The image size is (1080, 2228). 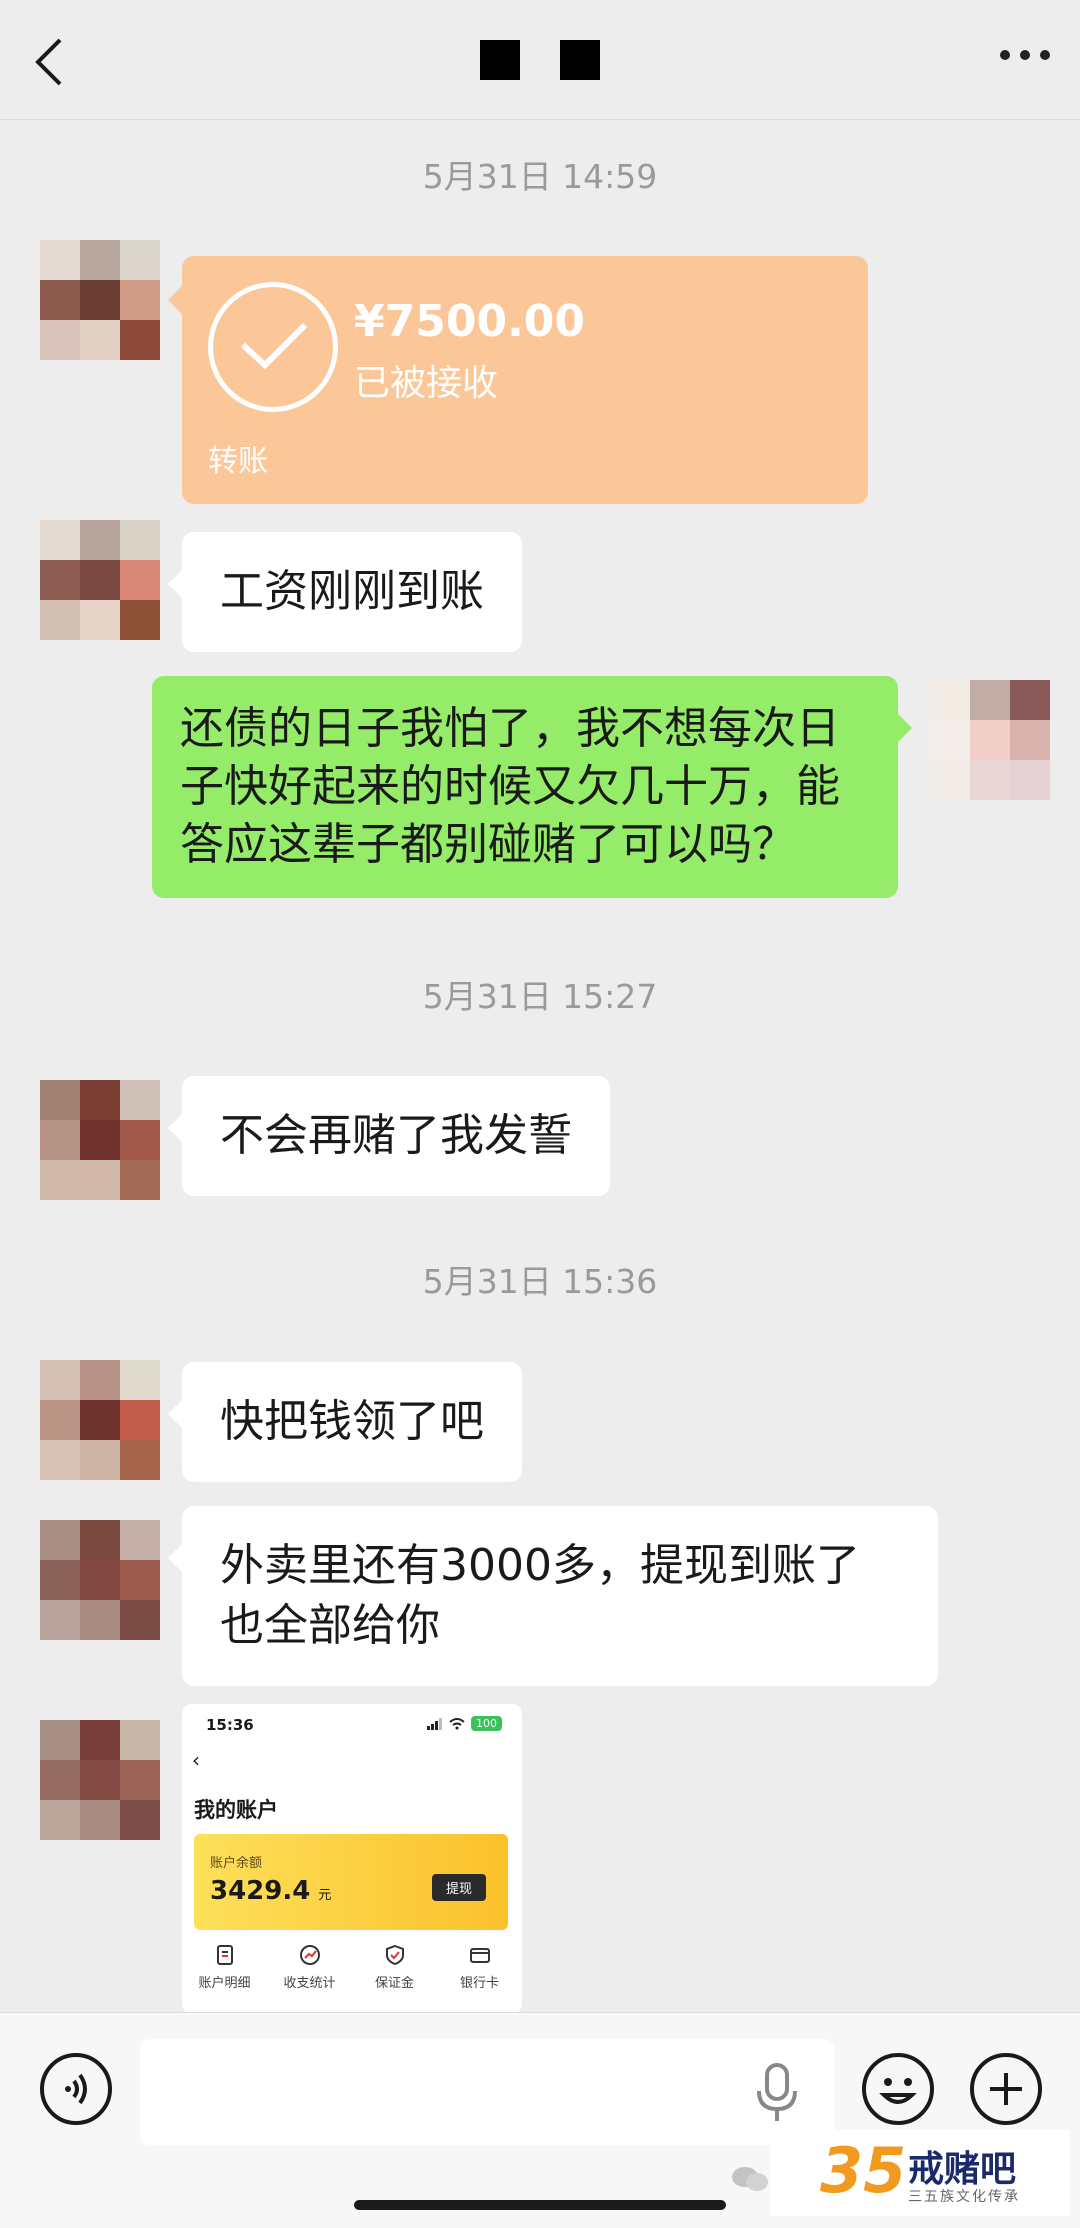 I want to click on card-icon, so click(x=479, y=1955).